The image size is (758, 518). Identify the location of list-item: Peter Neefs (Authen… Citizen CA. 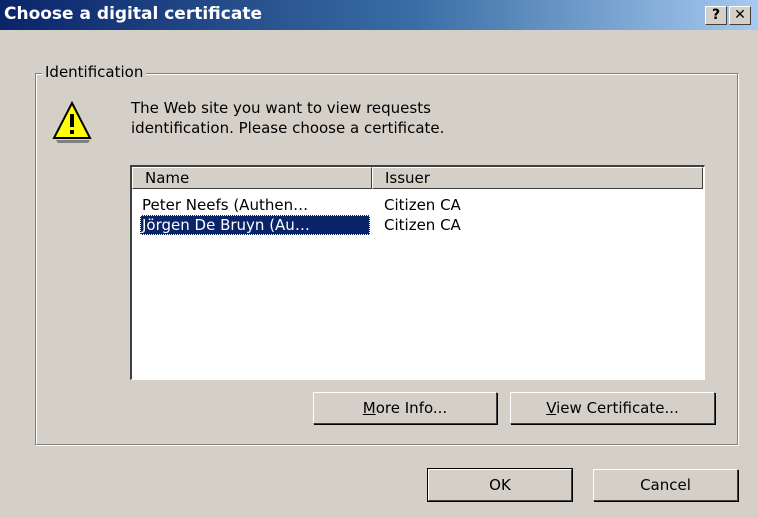
(418, 205).